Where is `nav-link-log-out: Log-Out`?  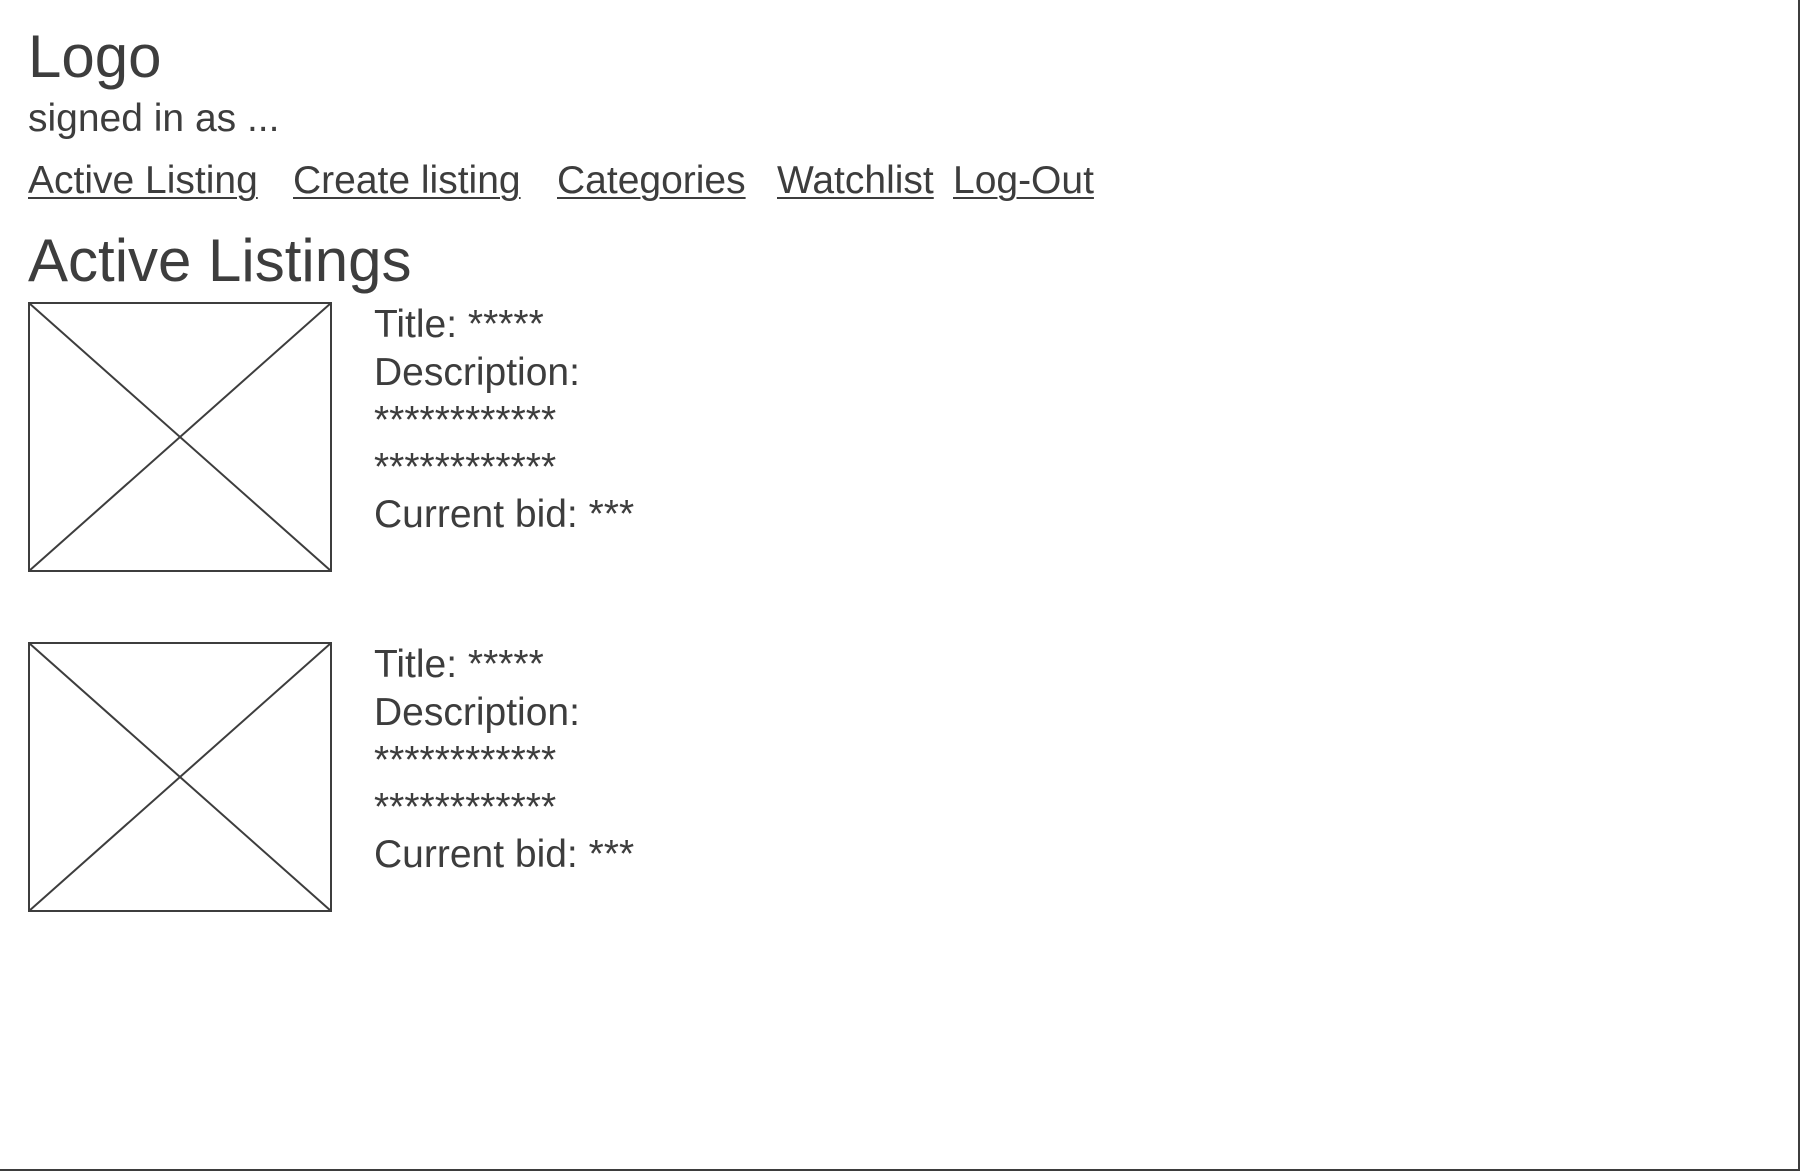
nav-link-log-out: Log-Out is located at coordinates (1023, 181).